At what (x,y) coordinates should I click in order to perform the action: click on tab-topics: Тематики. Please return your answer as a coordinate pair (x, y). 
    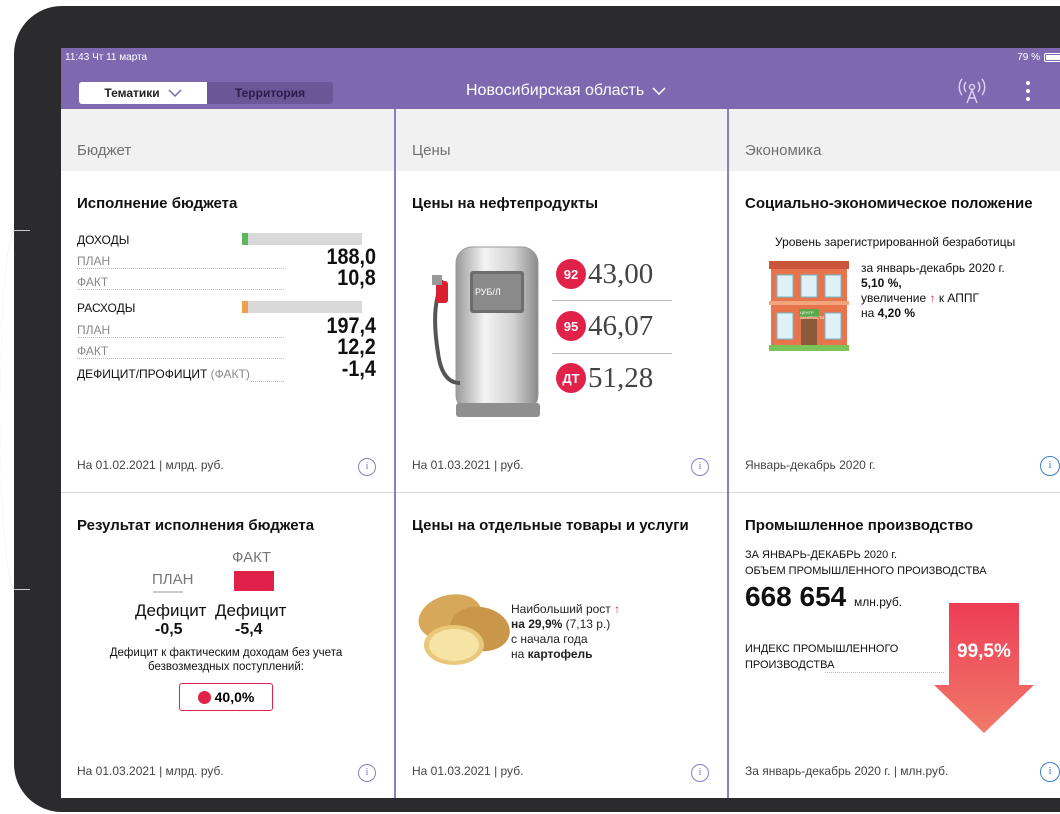
    Looking at the image, I should click on (143, 93).